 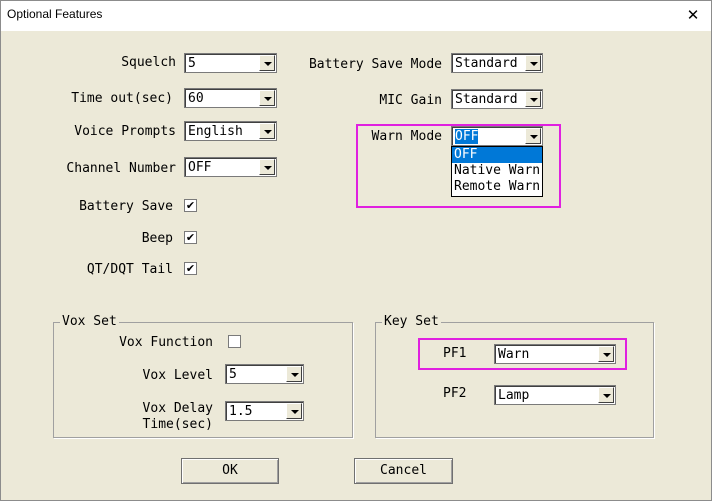 I want to click on battery-save-mode-select: Standard, so click(x=497, y=63).